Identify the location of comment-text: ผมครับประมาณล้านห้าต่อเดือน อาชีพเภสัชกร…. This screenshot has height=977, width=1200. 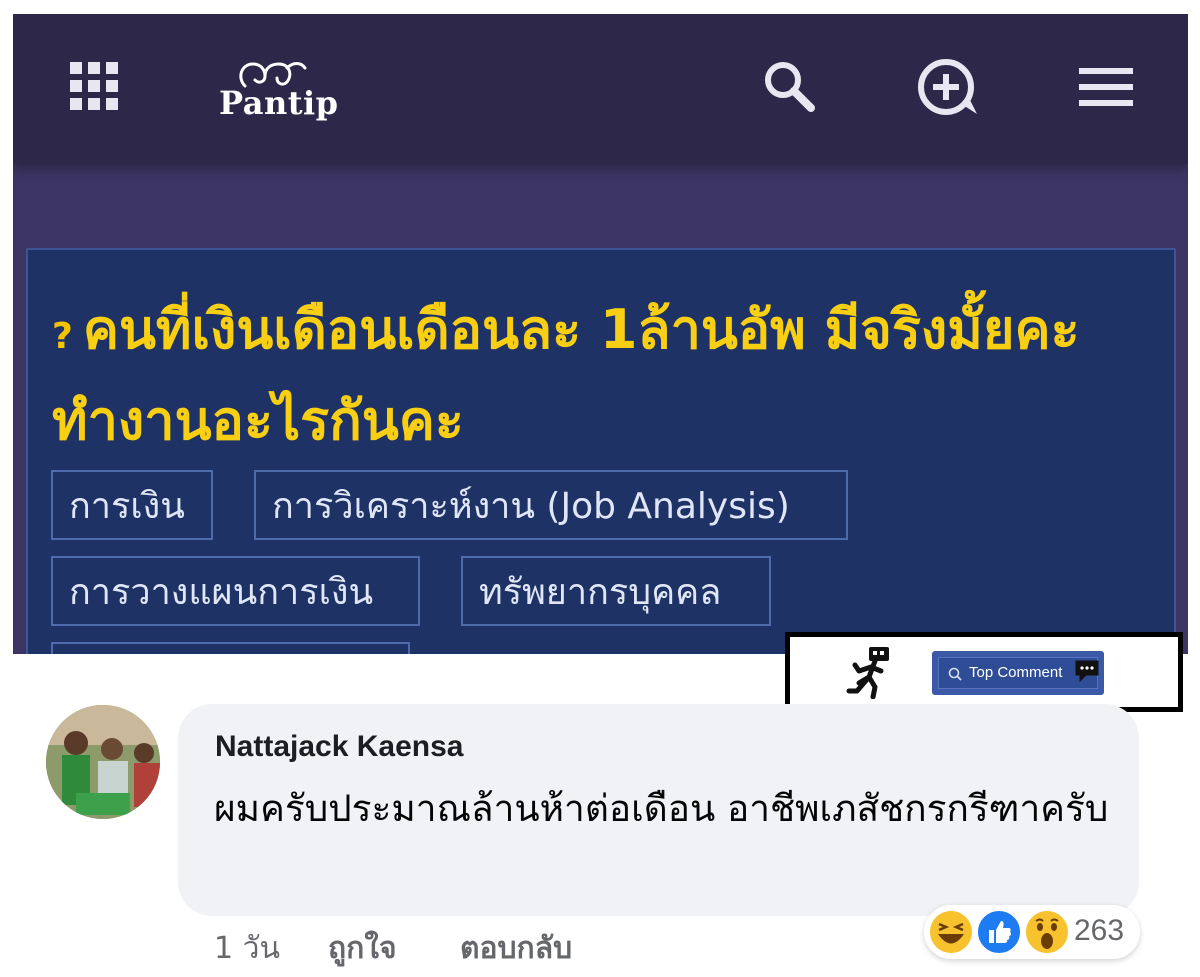
(661, 808).